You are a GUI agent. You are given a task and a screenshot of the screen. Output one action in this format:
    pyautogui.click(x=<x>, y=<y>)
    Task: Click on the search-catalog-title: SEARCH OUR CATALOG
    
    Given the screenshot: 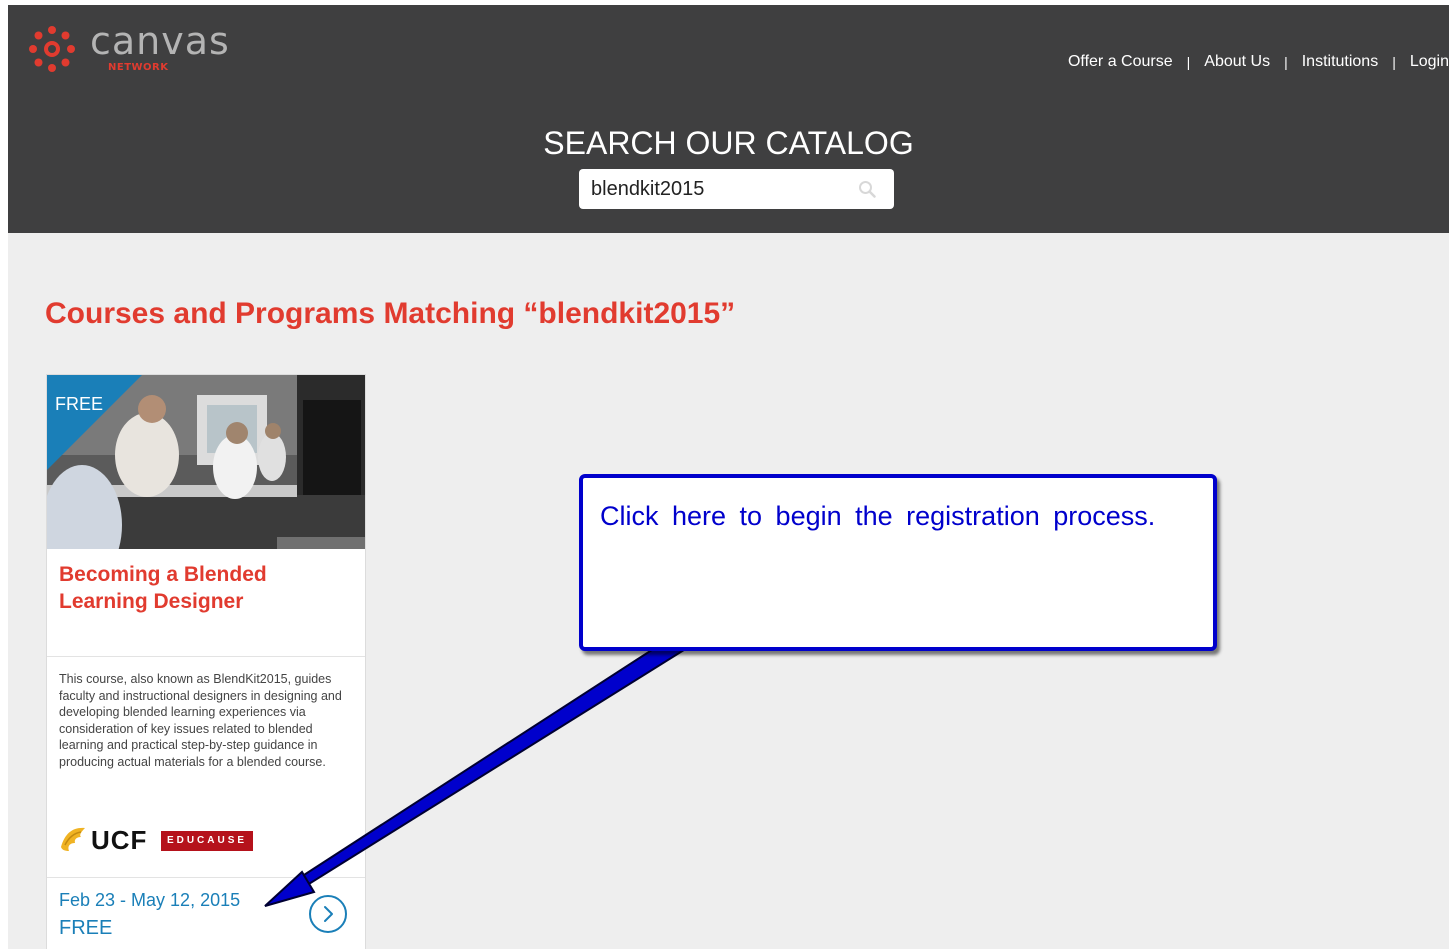 What is the action you would take?
    pyautogui.click(x=728, y=143)
    